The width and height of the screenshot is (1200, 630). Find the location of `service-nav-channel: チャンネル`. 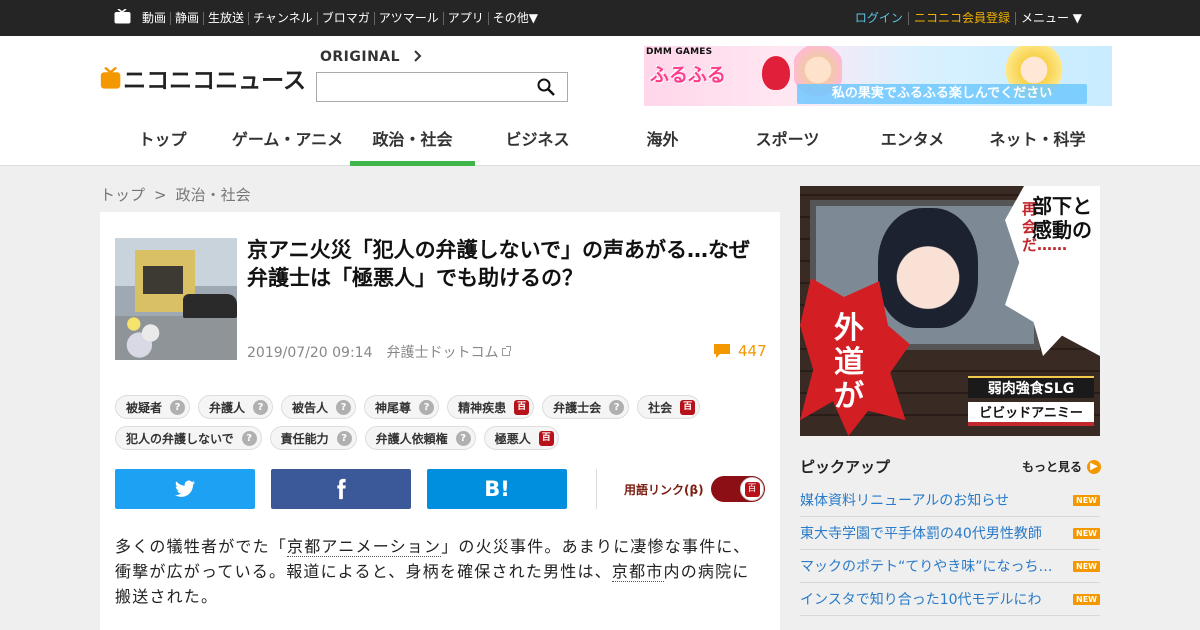

service-nav-channel: チャンネル is located at coordinates (282, 18).